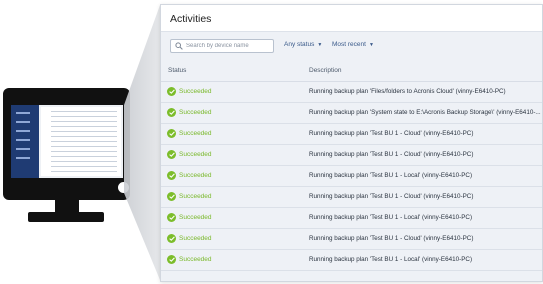 The image size is (543, 284). What do you see at coordinates (179, 46) in the screenshot?
I see `search-icon` at bounding box center [179, 46].